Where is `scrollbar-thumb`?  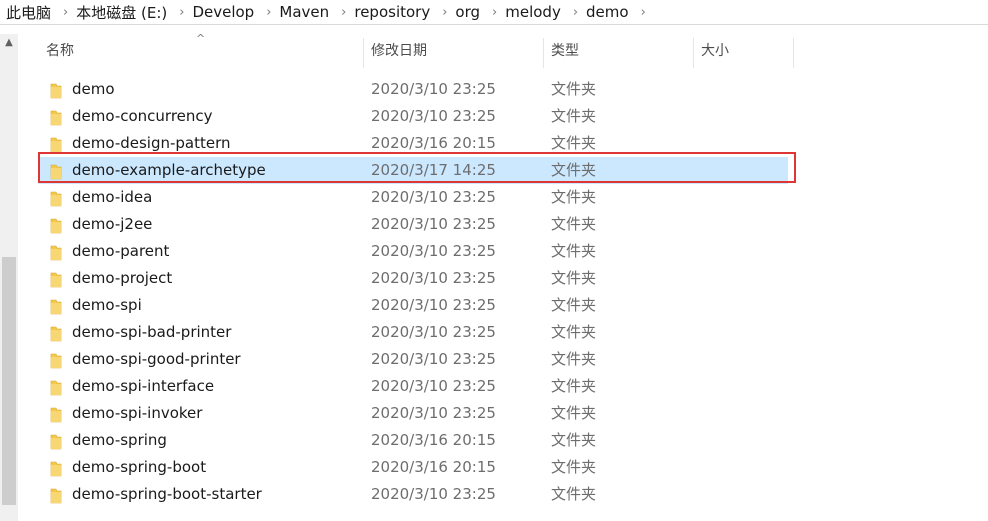
scrollbar-thumb is located at coordinates (9, 381).